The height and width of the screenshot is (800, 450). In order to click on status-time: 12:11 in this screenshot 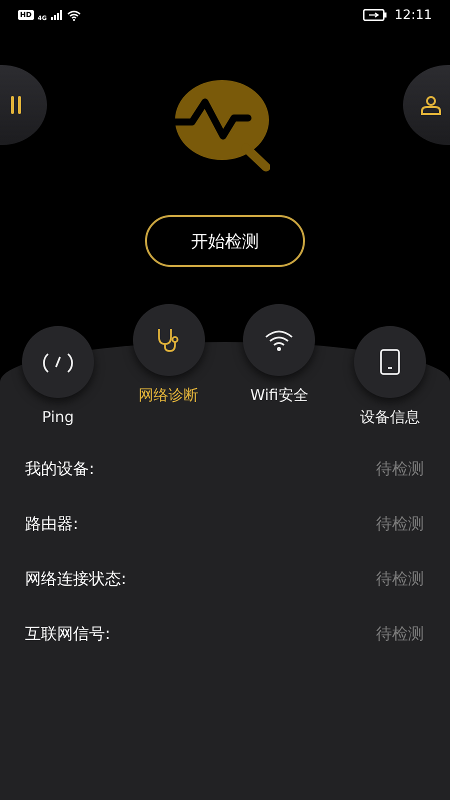, I will do `click(413, 15)`.